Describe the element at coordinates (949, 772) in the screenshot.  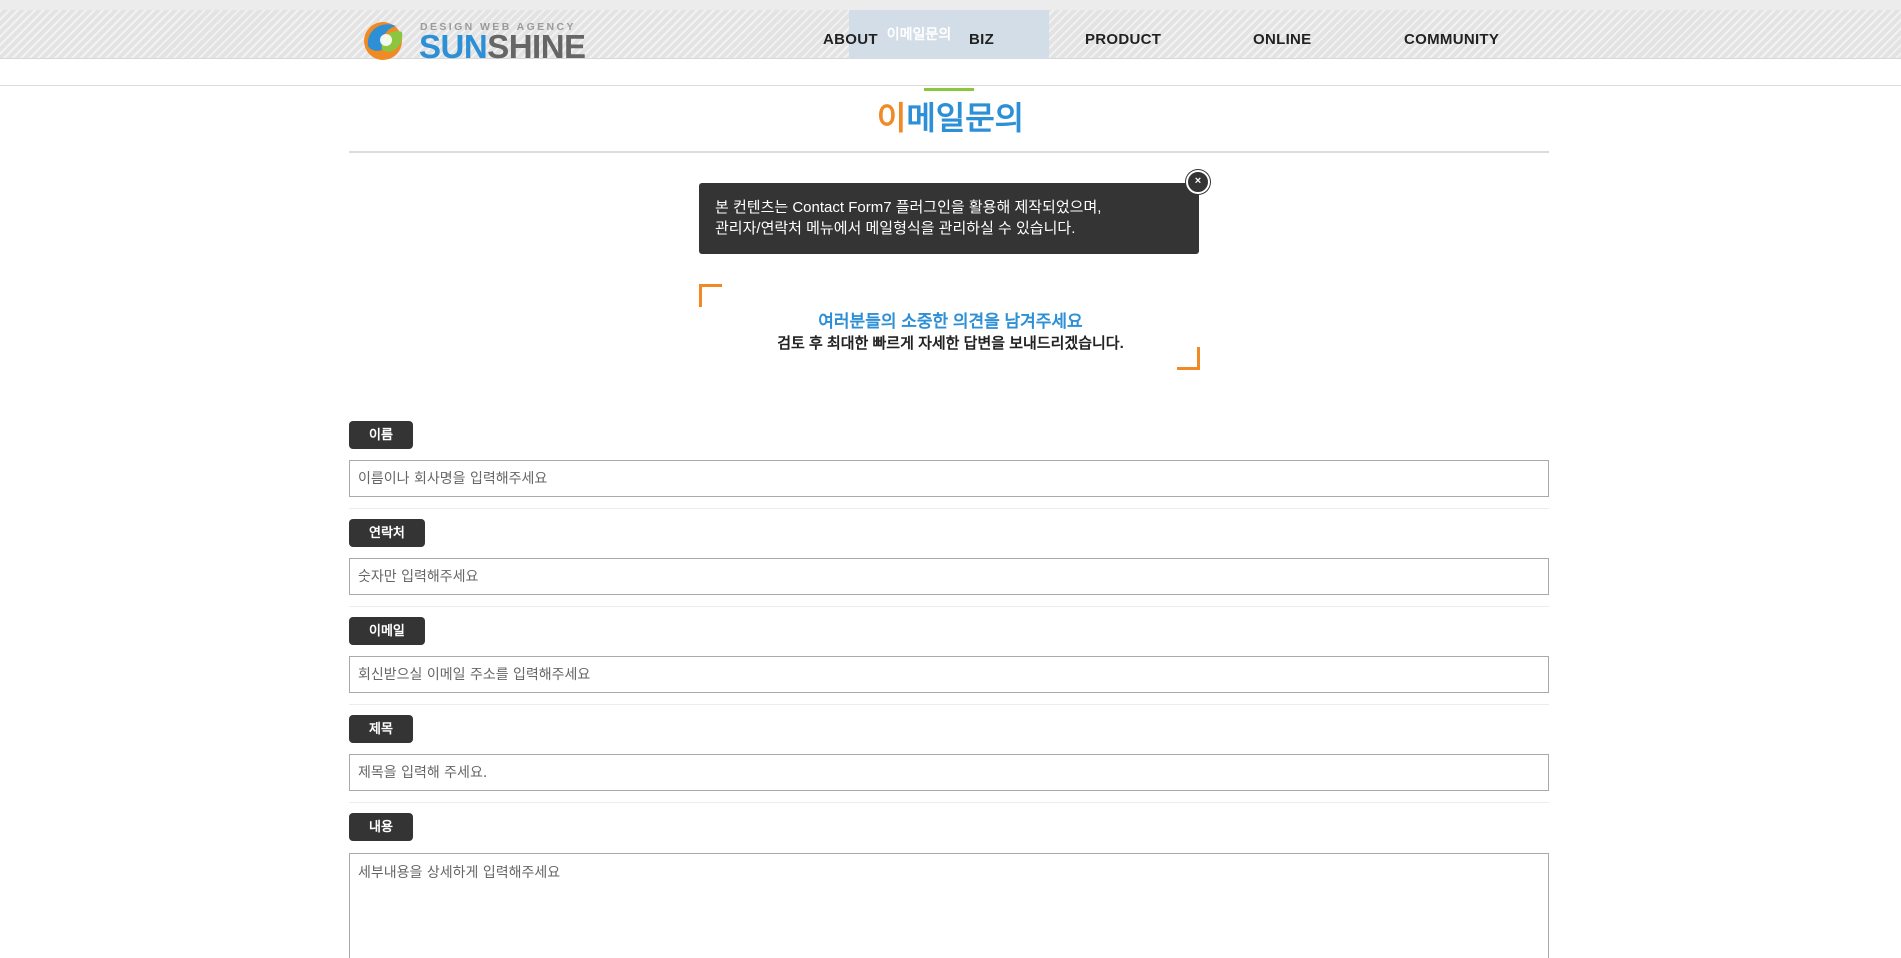
I see `subject-input` at that location.